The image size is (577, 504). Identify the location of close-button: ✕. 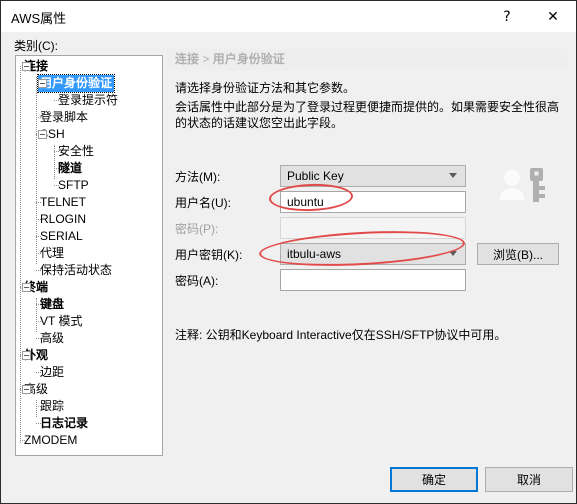
(553, 16).